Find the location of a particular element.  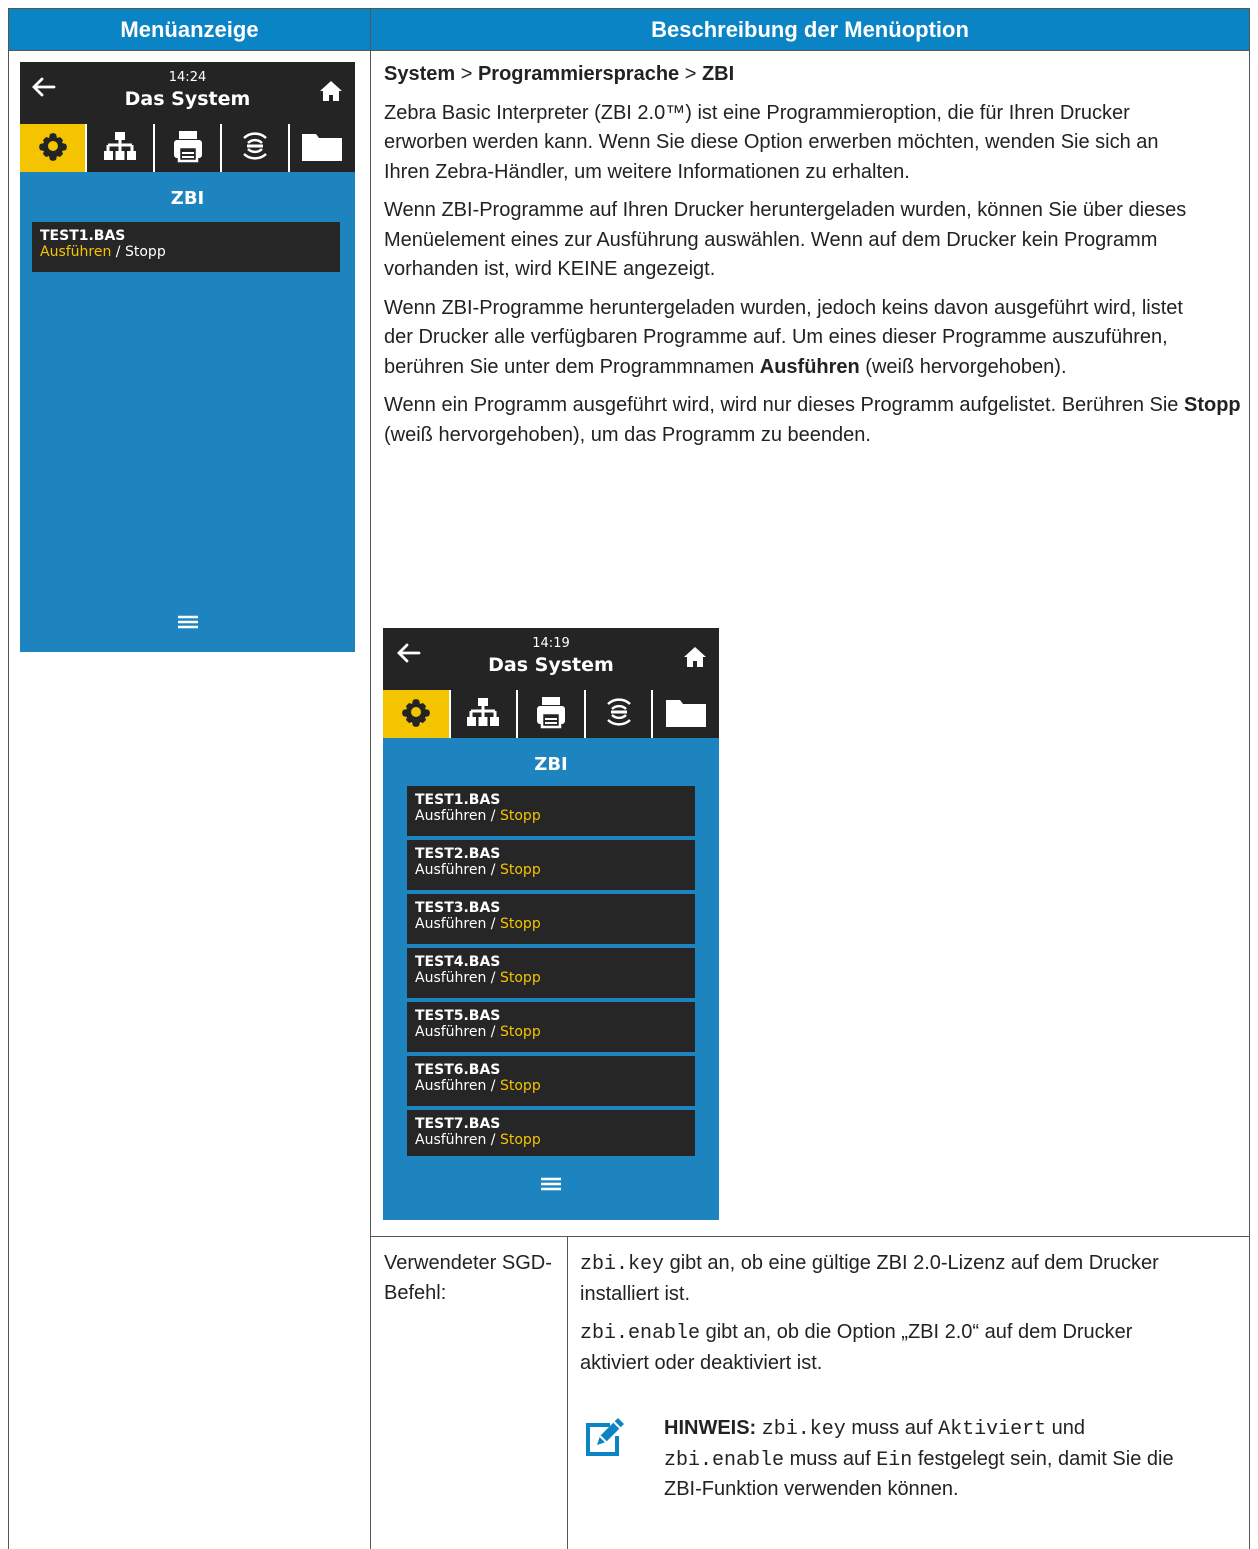

network-icon is located at coordinates (120, 148).